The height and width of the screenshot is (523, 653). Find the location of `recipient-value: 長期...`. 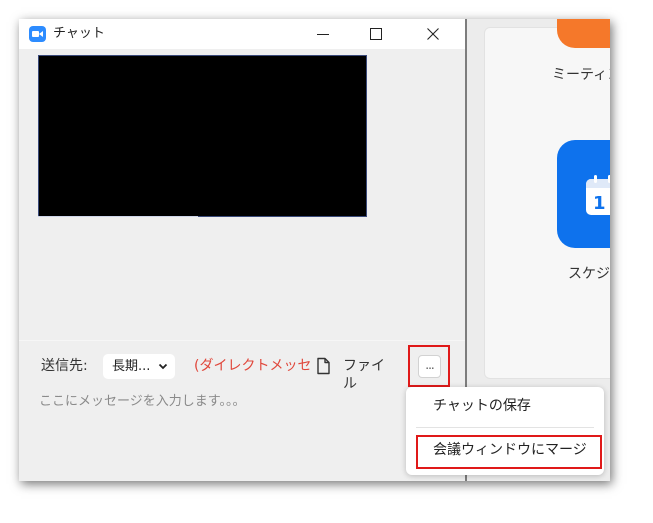

recipient-value: 長期... is located at coordinates (131, 366).